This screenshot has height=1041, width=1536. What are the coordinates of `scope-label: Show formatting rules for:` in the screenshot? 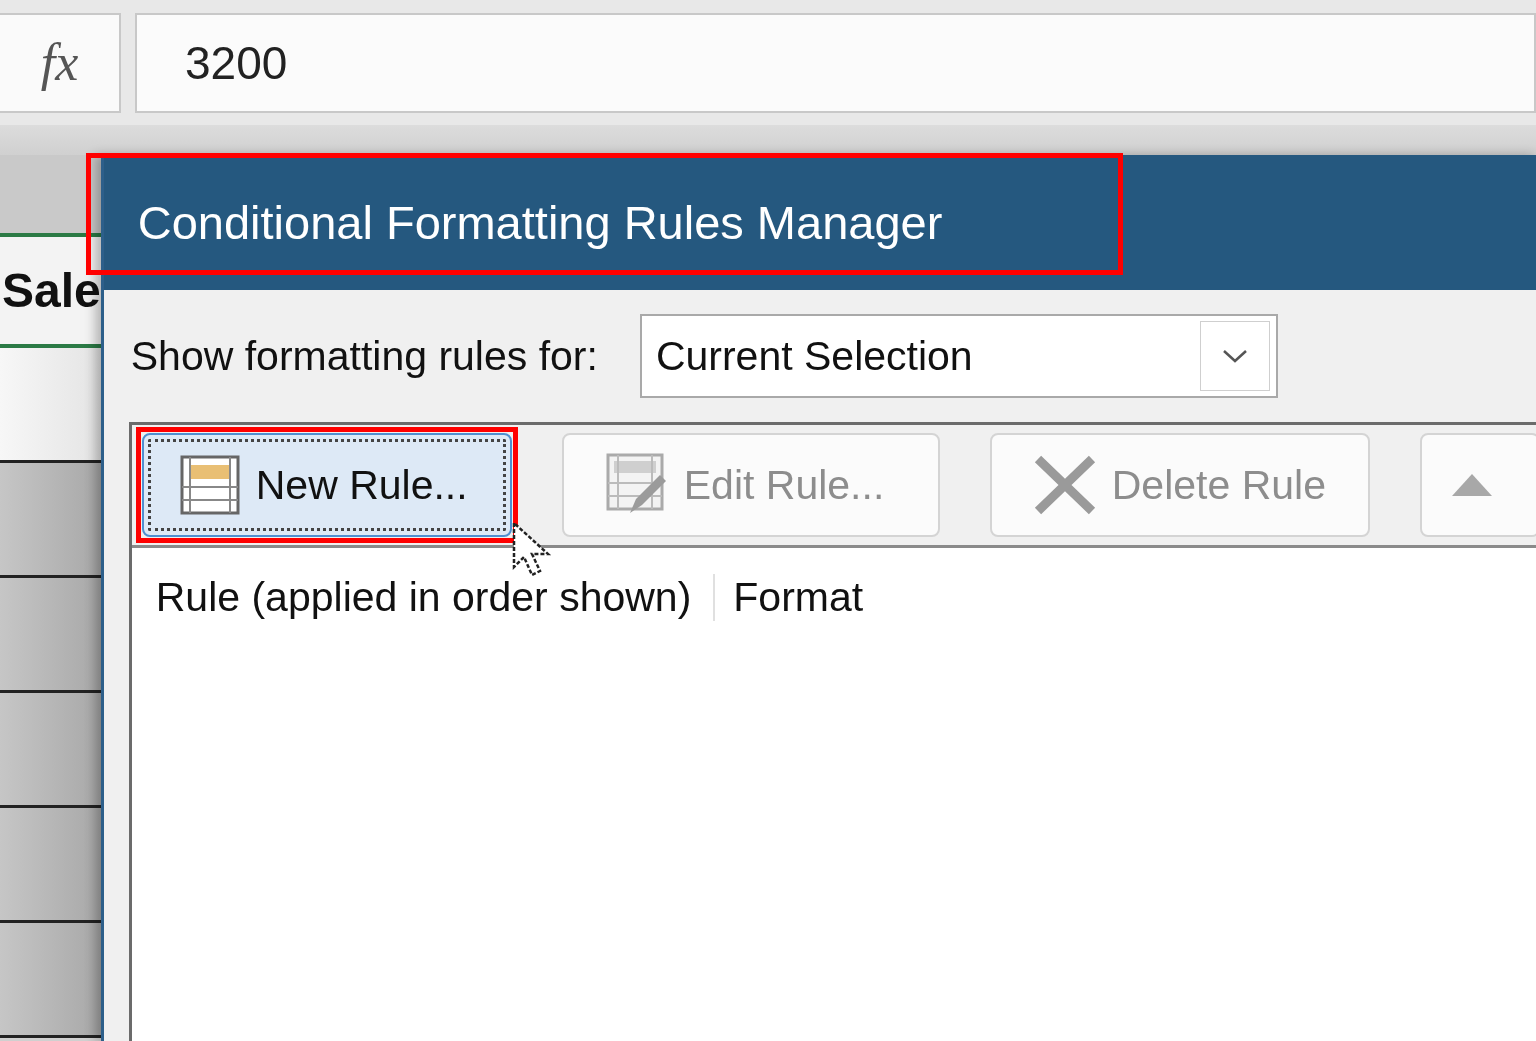 It's located at (364, 356).